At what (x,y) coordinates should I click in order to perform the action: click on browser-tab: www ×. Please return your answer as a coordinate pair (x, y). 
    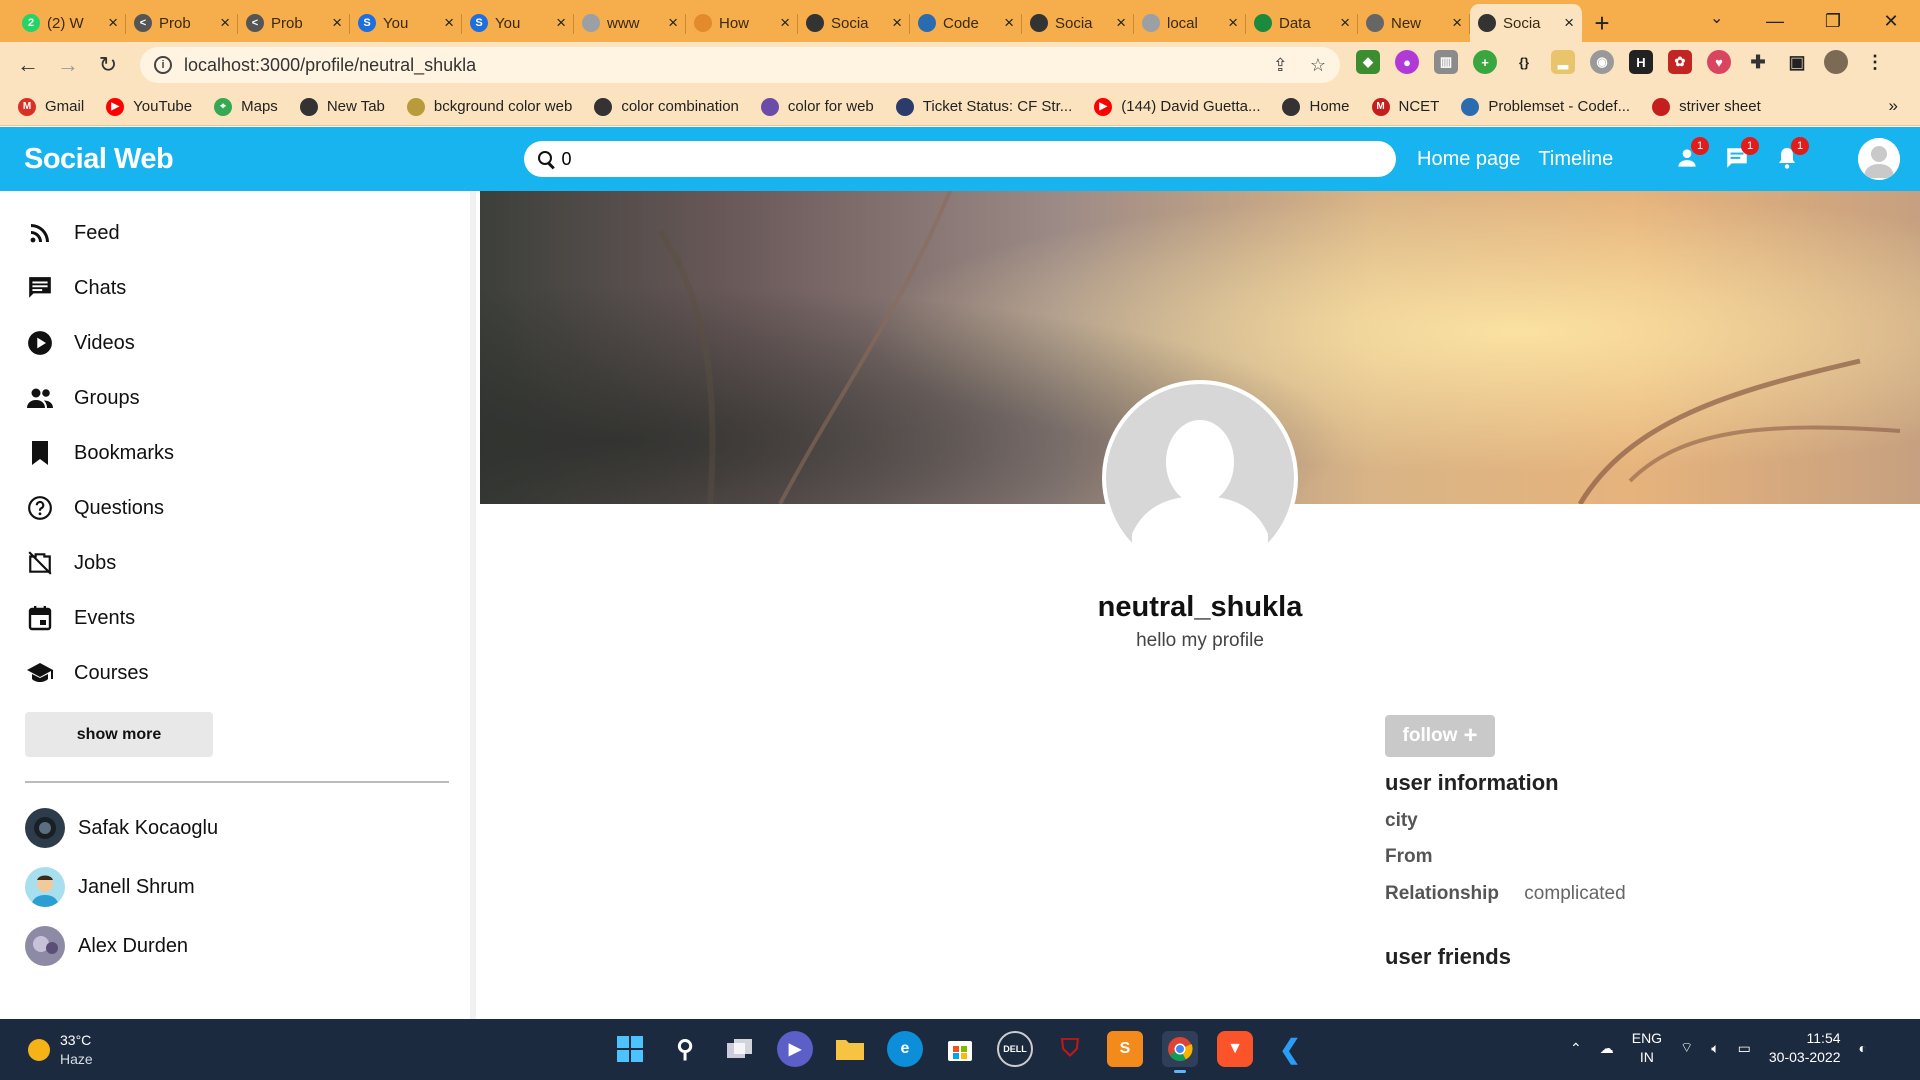
    Looking at the image, I should click on (630, 23).